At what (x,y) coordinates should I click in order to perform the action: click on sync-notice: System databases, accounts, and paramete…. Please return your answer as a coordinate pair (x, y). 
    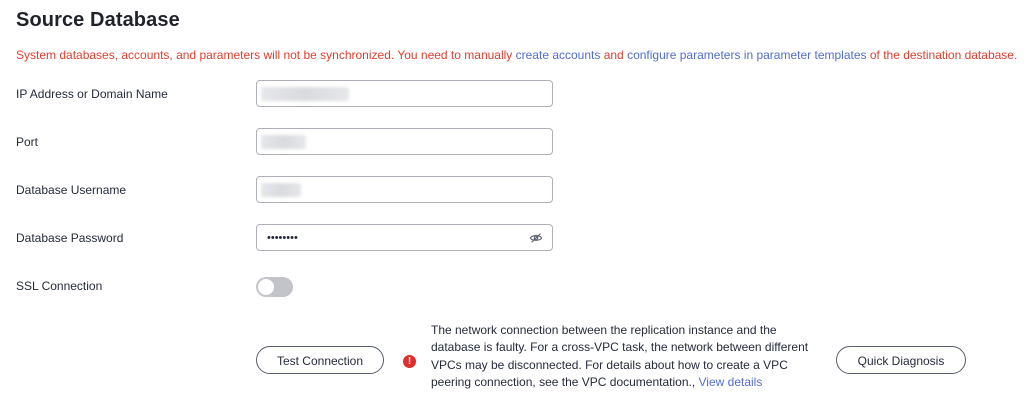
    Looking at the image, I should click on (521, 55).